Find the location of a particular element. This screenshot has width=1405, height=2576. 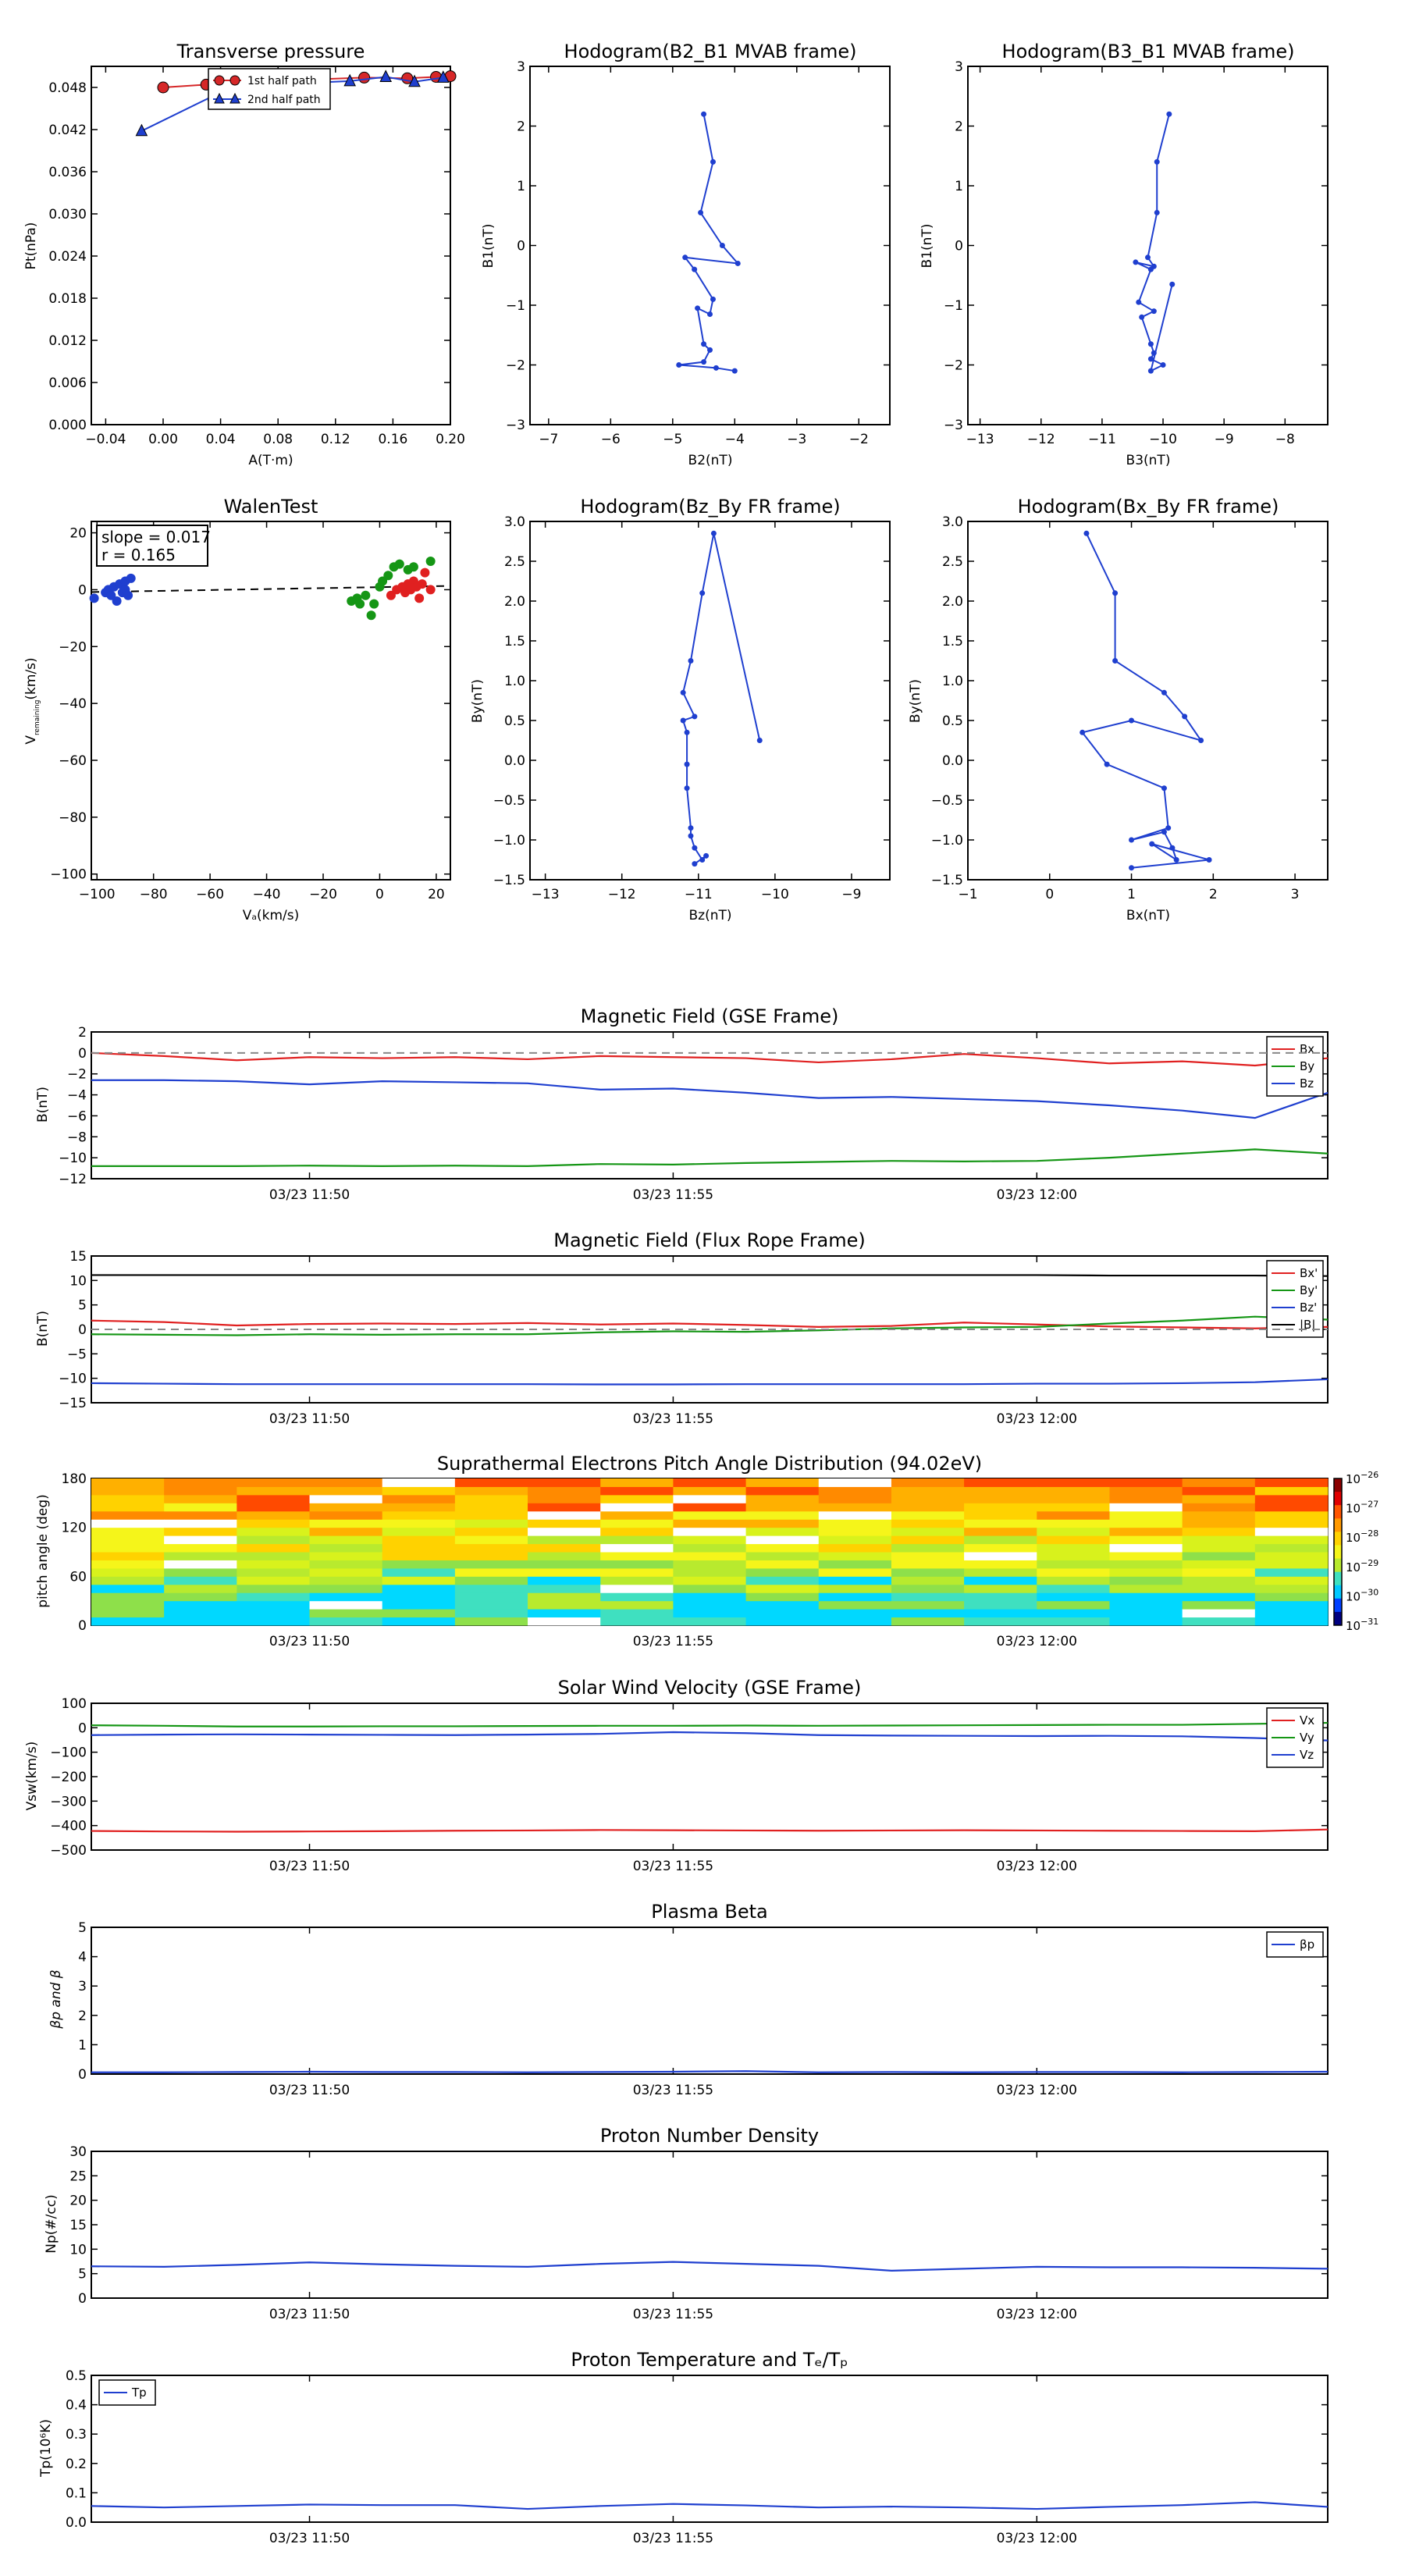

mag_gse-legend-label: By is located at coordinates (1307, 1066).